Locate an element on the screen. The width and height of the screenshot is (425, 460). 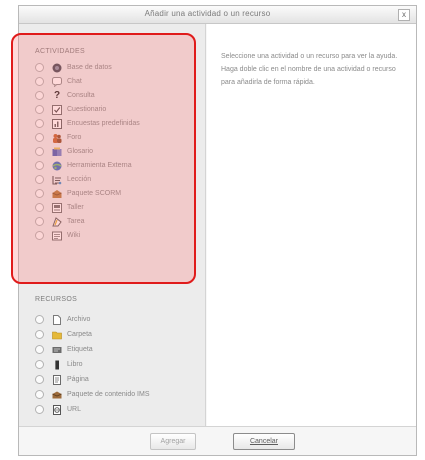
option-archivo: Archivo is located at coordinates (115, 319).